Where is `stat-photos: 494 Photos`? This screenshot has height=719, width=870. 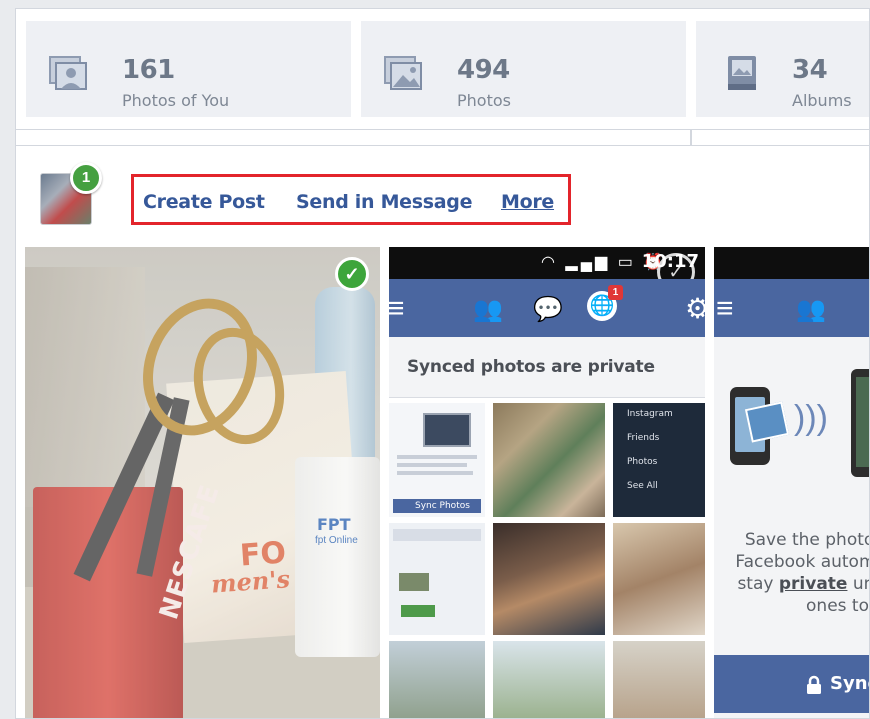 stat-photos: 494 Photos is located at coordinates (523, 69).